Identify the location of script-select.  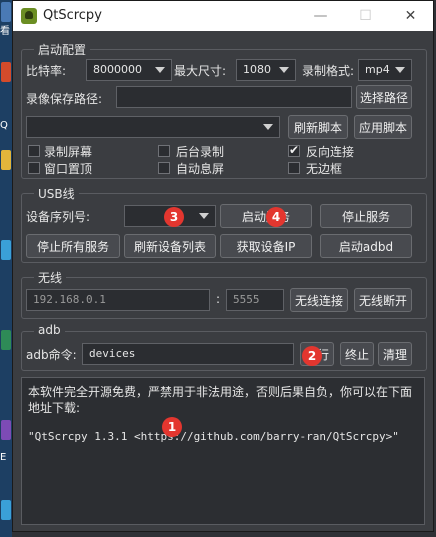
(153, 127).